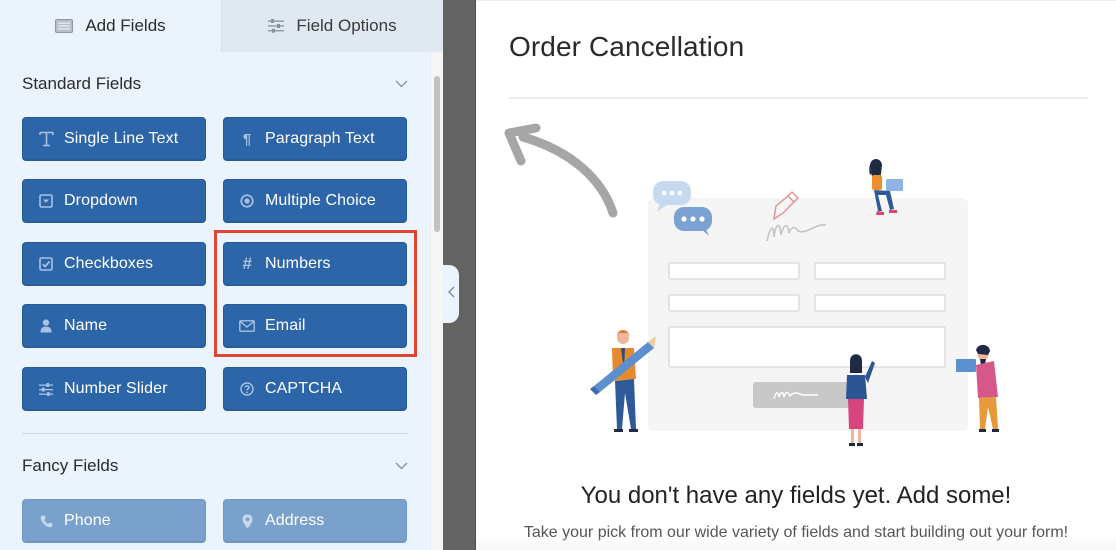  I want to click on field-button-number-slider: Number Slider, so click(114, 389).